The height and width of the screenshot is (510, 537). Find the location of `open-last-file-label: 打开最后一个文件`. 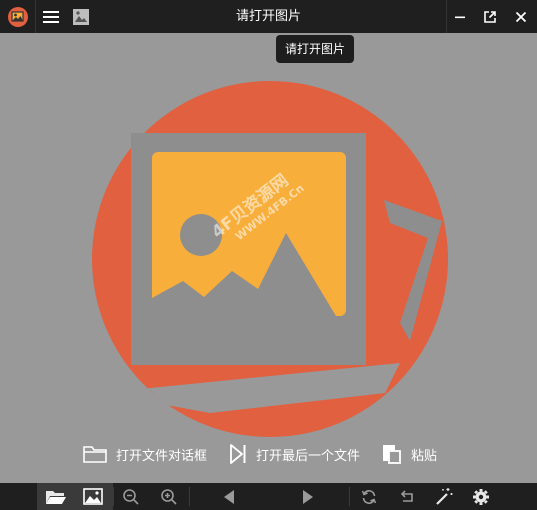

open-last-file-label: 打开最后一个文件 is located at coordinates (308, 456).